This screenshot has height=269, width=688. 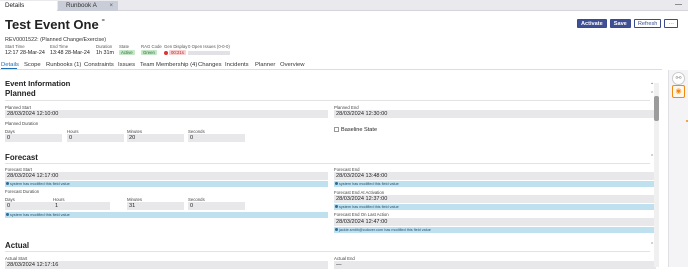 What do you see at coordinates (99, 65) in the screenshot?
I see `tab-constraints: Constraints` at bounding box center [99, 65].